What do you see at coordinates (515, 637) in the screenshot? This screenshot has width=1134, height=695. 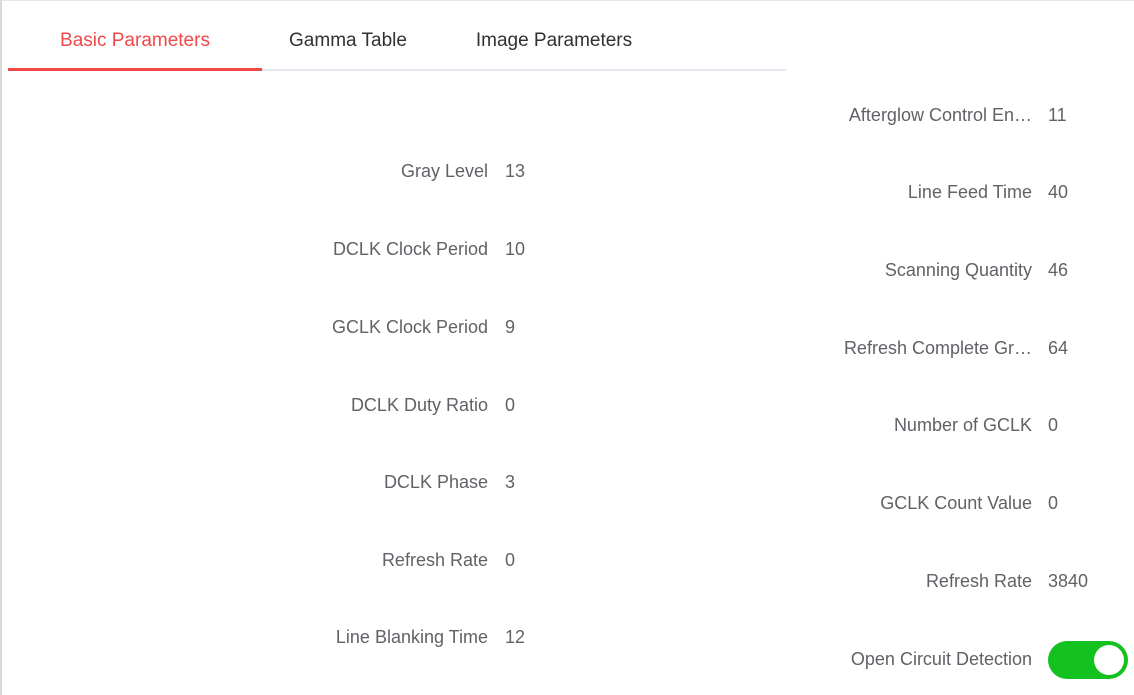 I see `param-value: 12` at bounding box center [515, 637].